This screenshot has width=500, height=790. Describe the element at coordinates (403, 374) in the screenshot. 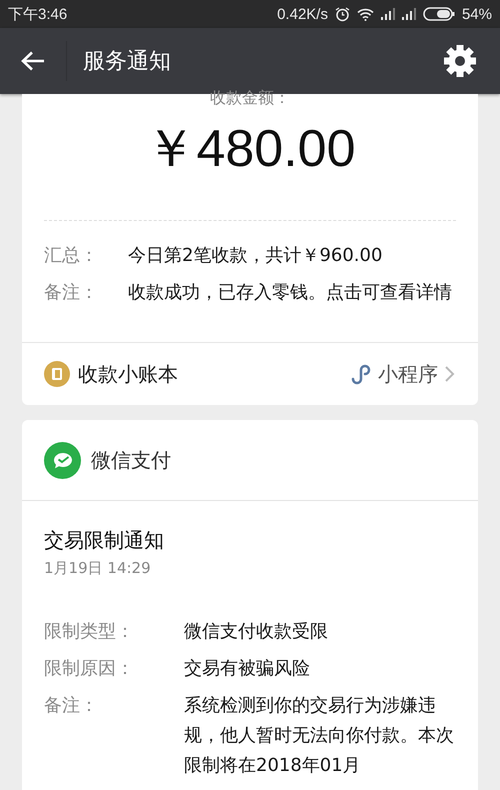

I see `mini-program-link: 小程序` at that location.